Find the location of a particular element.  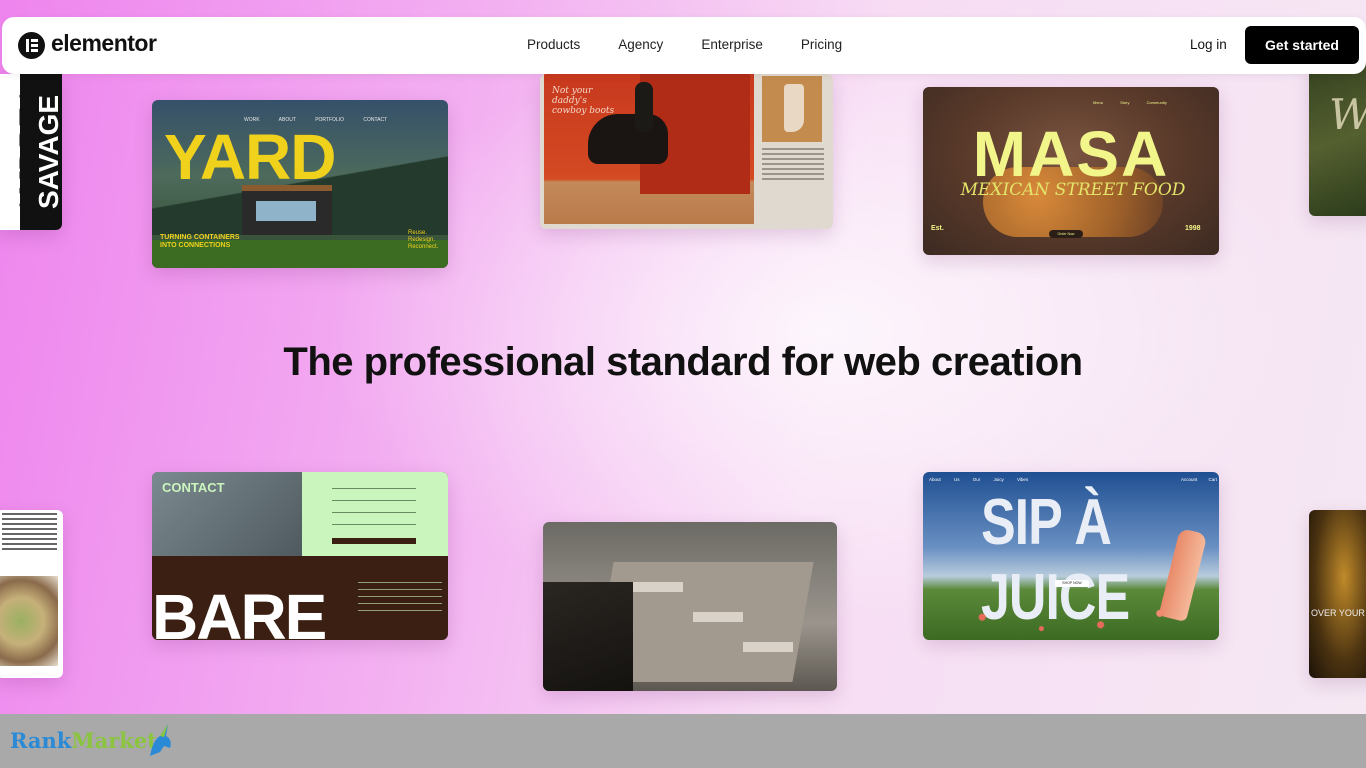

boot-image is located at coordinates (792, 109).